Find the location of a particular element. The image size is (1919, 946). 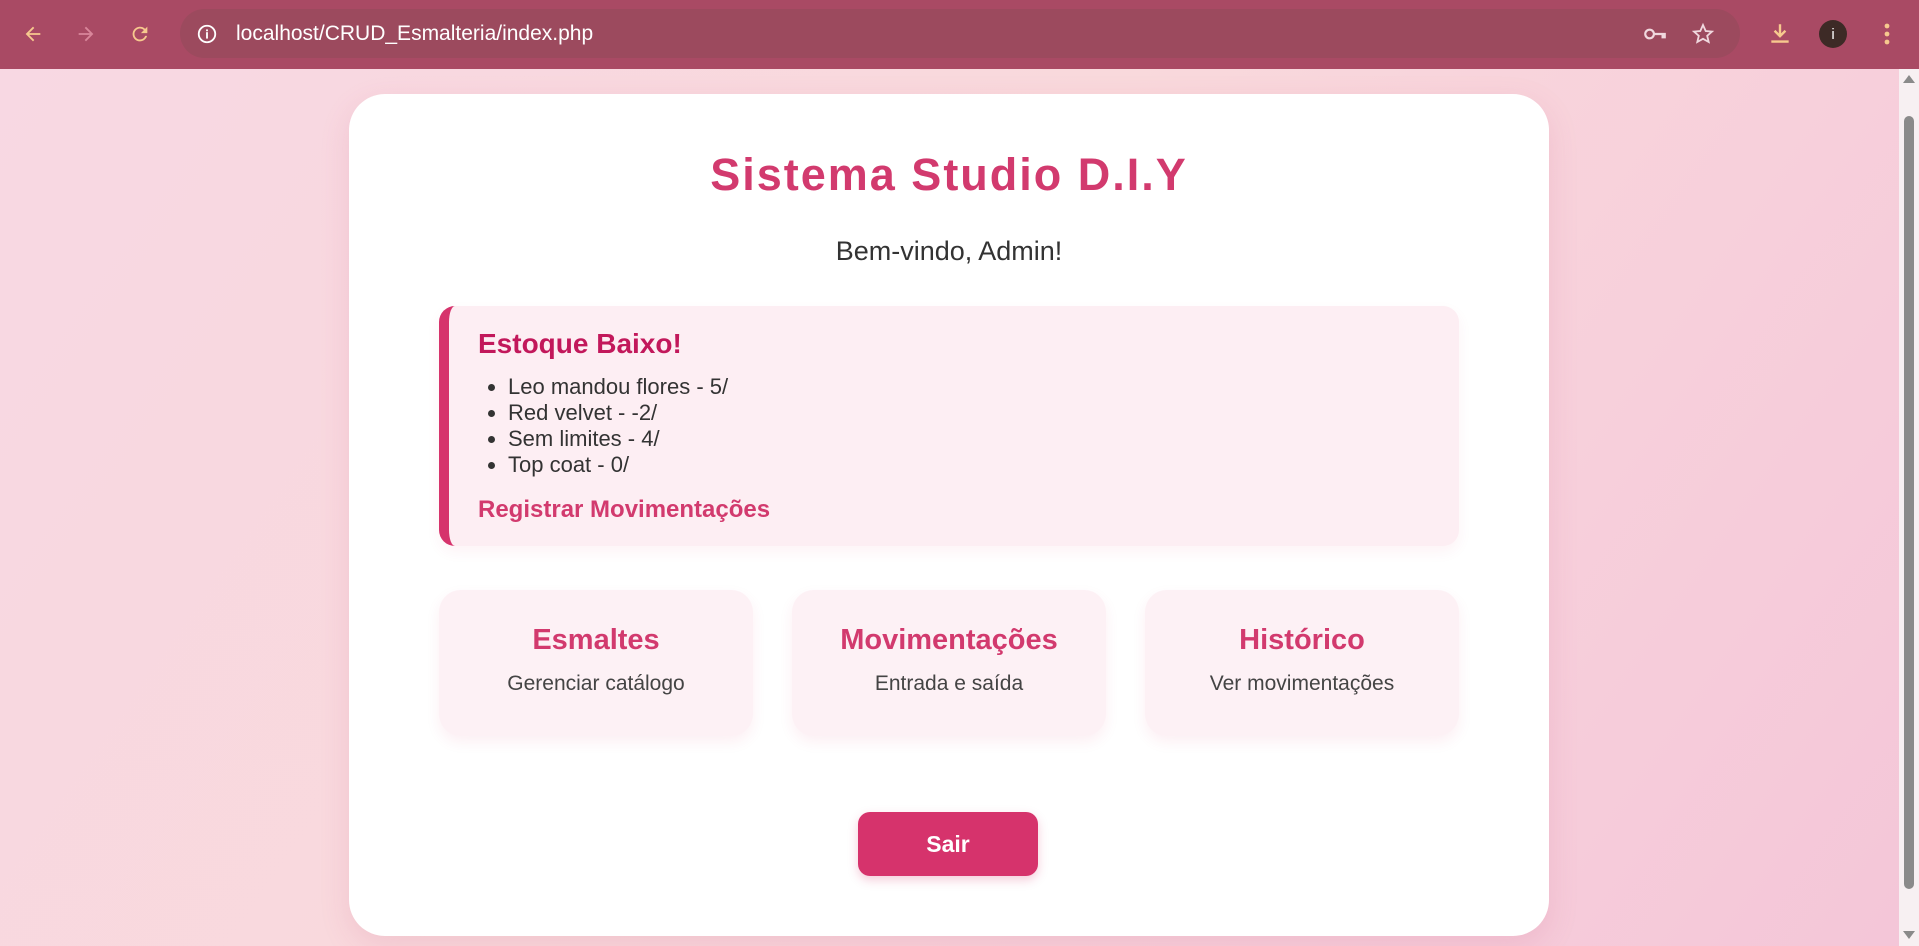

tile-title: Histórico is located at coordinates (1302, 640).